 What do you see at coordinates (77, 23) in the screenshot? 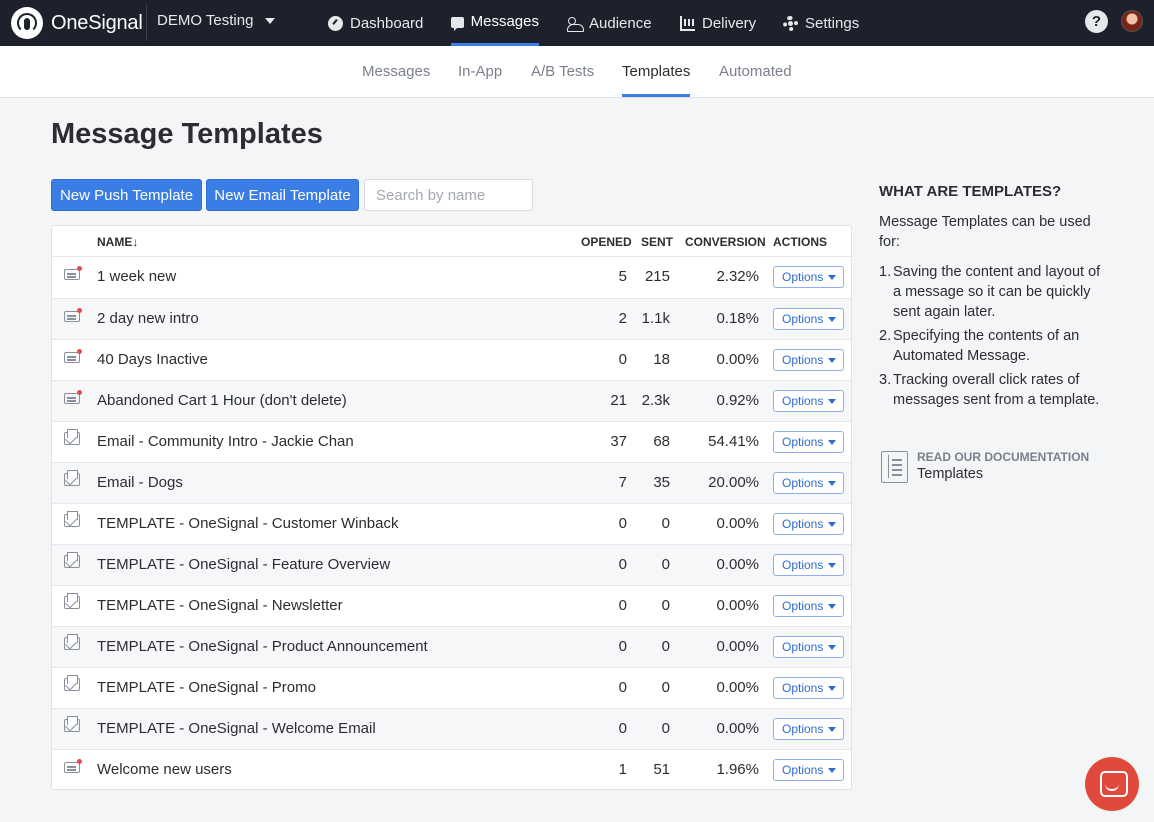
I see `onesignal-logo: OneSignal` at bounding box center [77, 23].